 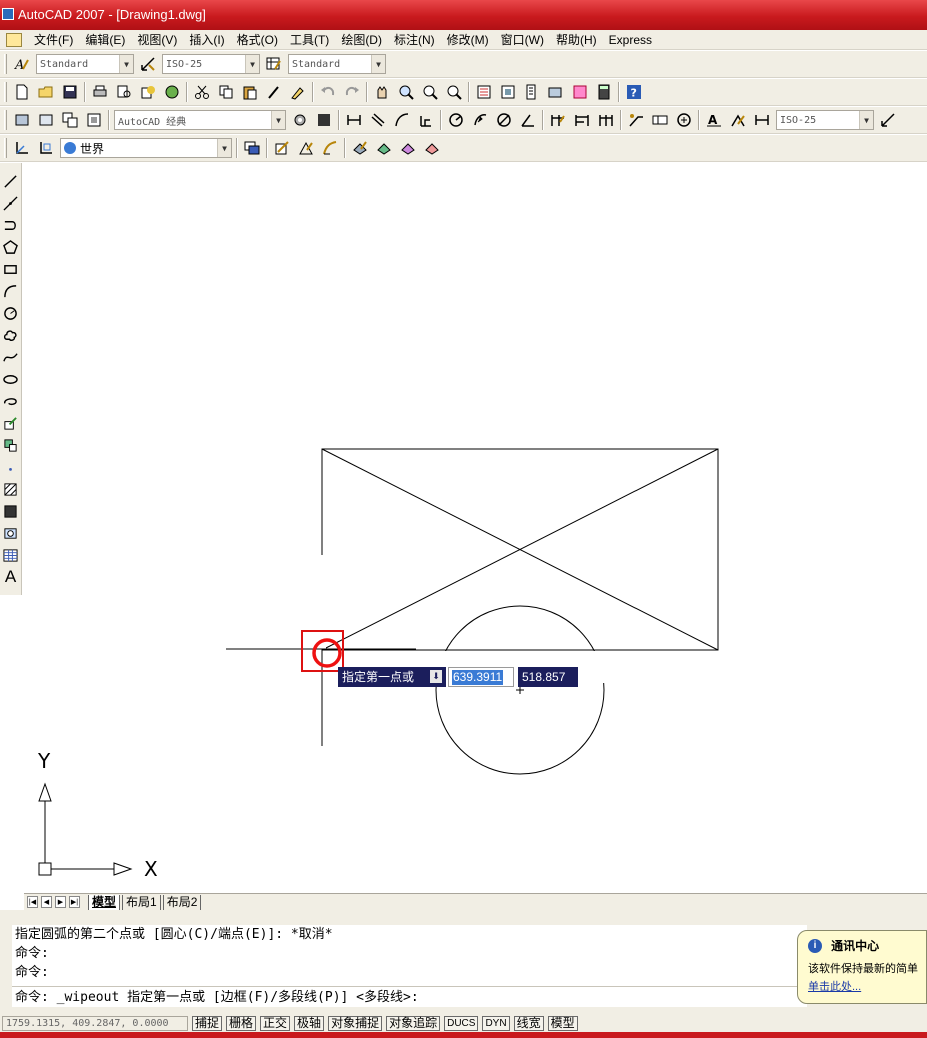 What do you see at coordinates (360, 148) in the screenshot?
I see `layer-match-icon` at bounding box center [360, 148].